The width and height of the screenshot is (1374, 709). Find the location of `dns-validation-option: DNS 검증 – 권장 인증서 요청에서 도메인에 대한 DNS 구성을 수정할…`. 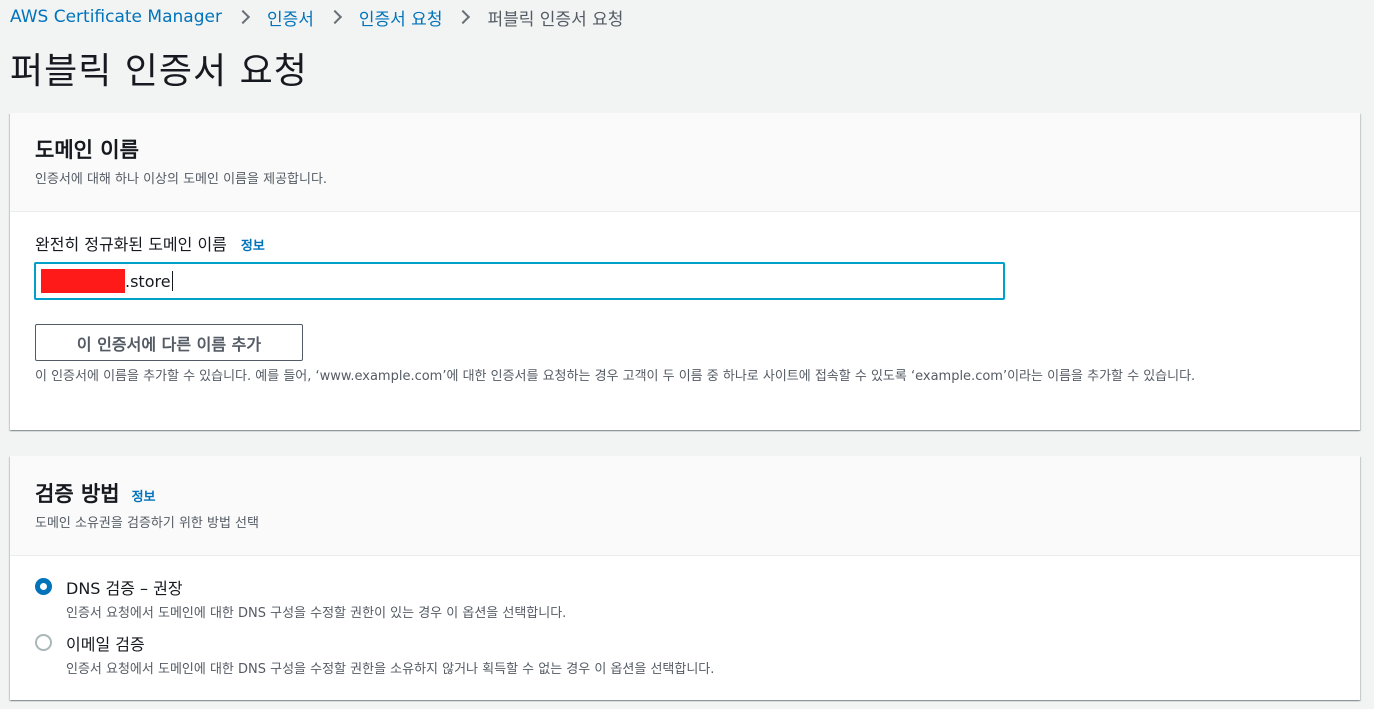

dns-validation-option: DNS 검증 – 권장 인증서 요청에서 도메인에 대한 DNS 구성을 수정할… is located at coordinates (300, 598).